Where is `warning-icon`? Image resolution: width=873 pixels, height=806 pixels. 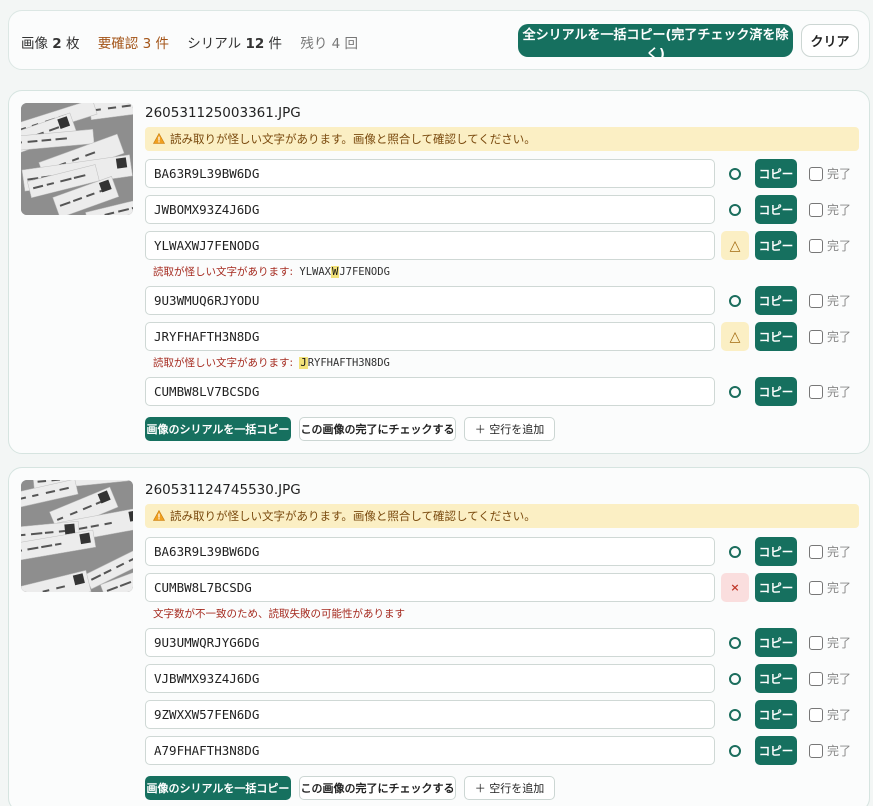
warning-icon is located at coordinates (159, 513).